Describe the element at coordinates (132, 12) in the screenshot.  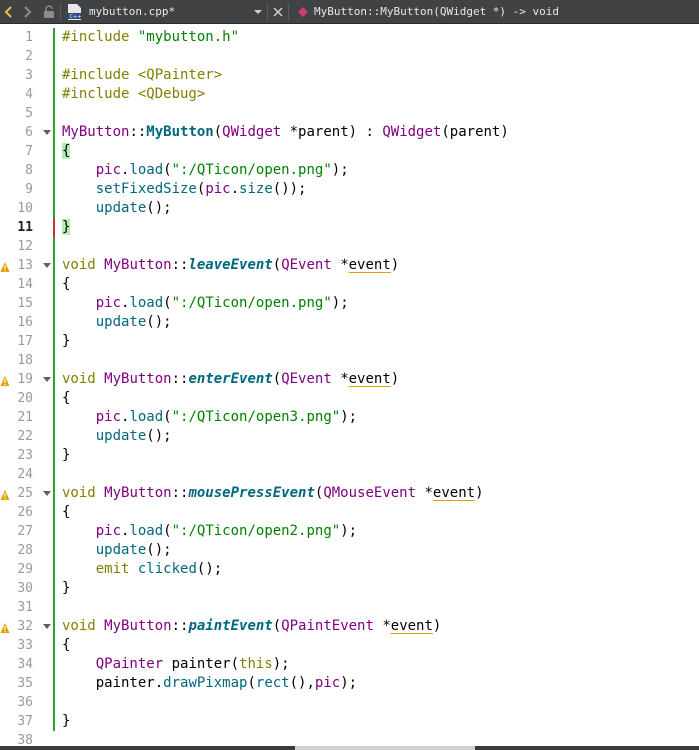
I see `file-name-label: mybutton.cpp*` at that location.